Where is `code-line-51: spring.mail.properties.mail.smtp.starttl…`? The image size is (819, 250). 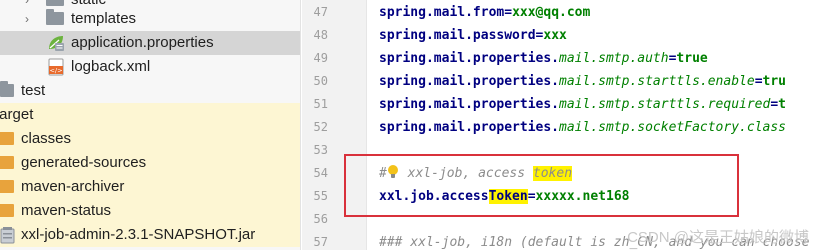
code-line-51: spring.mail.properties.mail.smtp.starttl… is located at coordinates (582, 104).